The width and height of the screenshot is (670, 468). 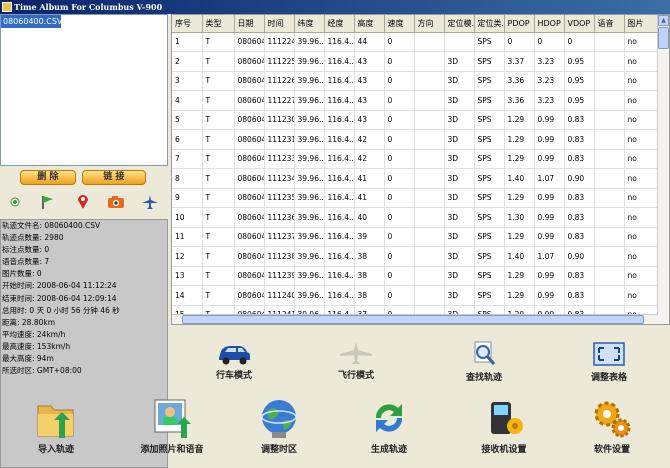 What do you see at coordinates (187, 178) in the screenshot?
I see `table-cell: 8` at bounding box center [187, 178].